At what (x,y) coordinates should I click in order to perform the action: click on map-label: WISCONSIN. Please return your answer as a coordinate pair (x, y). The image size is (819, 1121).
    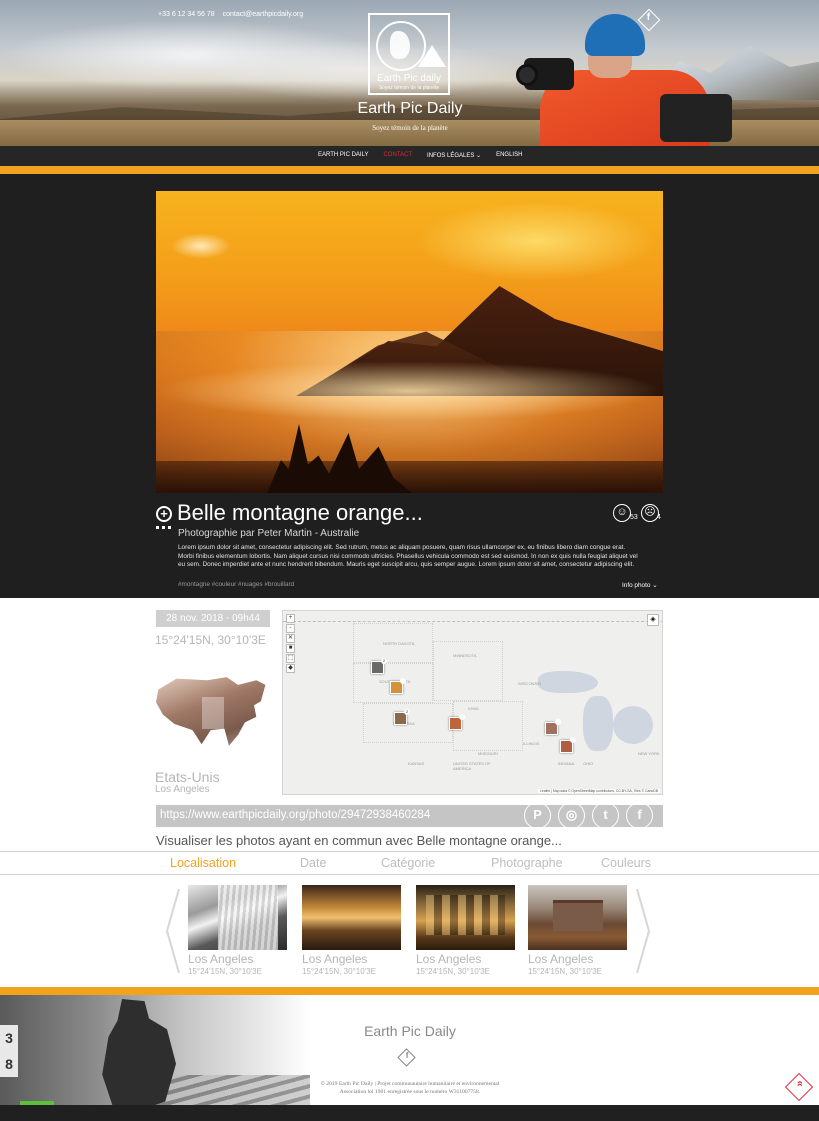
    Looking at the image, I should click on (530, 683).